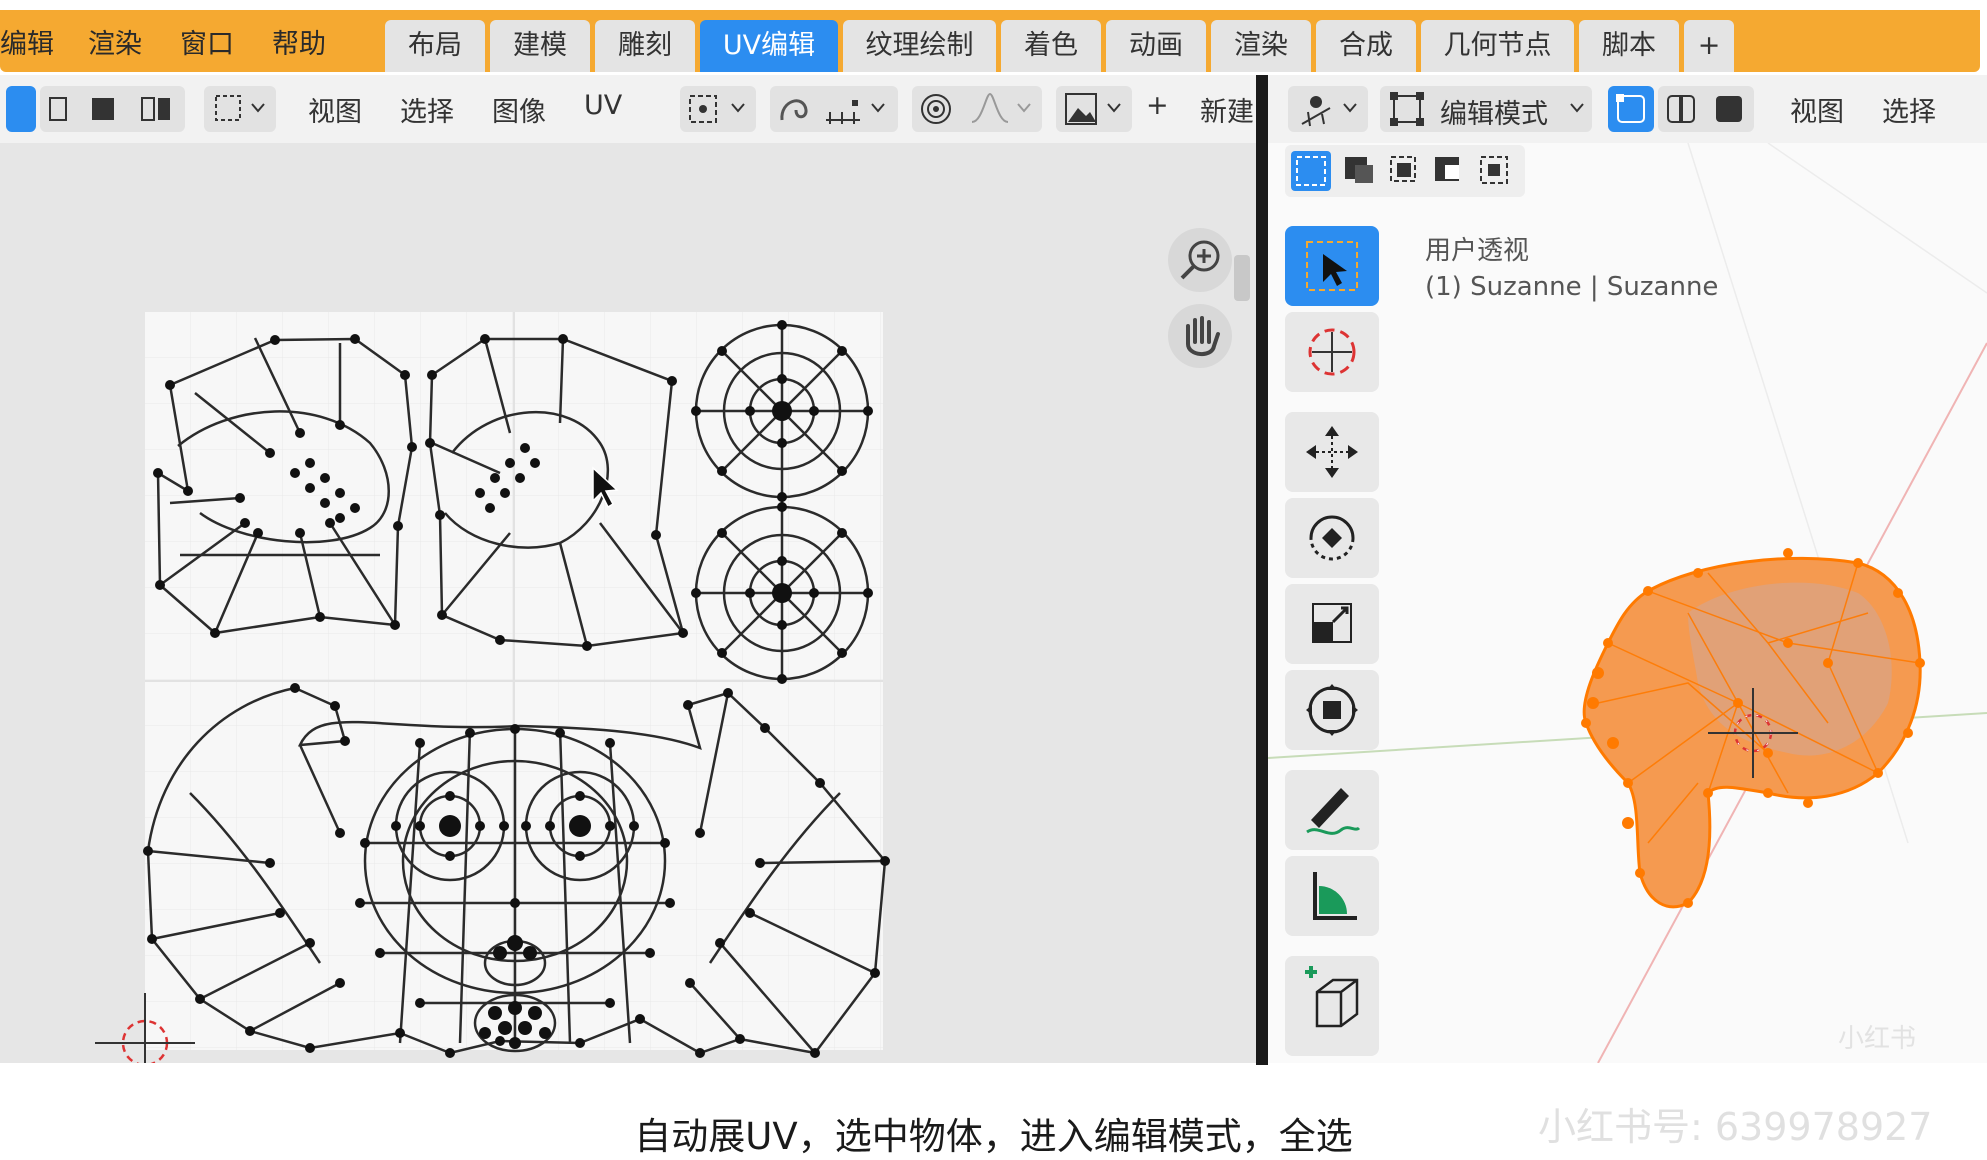 Image resolution: width=1987 pixels, height=1160 pixels. I want to click on zoom-in-button, so click(1200, 260).